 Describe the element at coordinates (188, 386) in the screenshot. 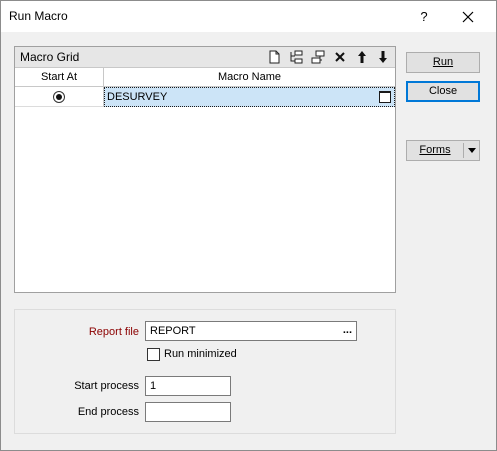

I see `start-process-field: 1` at that location.